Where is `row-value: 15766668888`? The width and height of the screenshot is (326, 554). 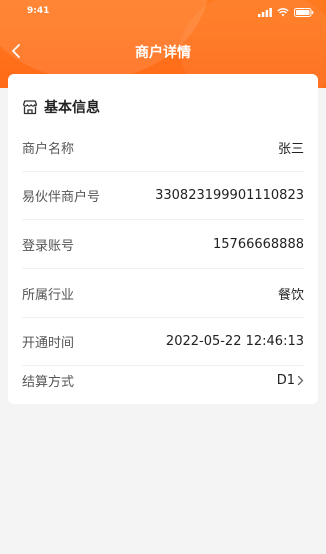 row-value: 15766668888 is located at coordinates (258, 244).